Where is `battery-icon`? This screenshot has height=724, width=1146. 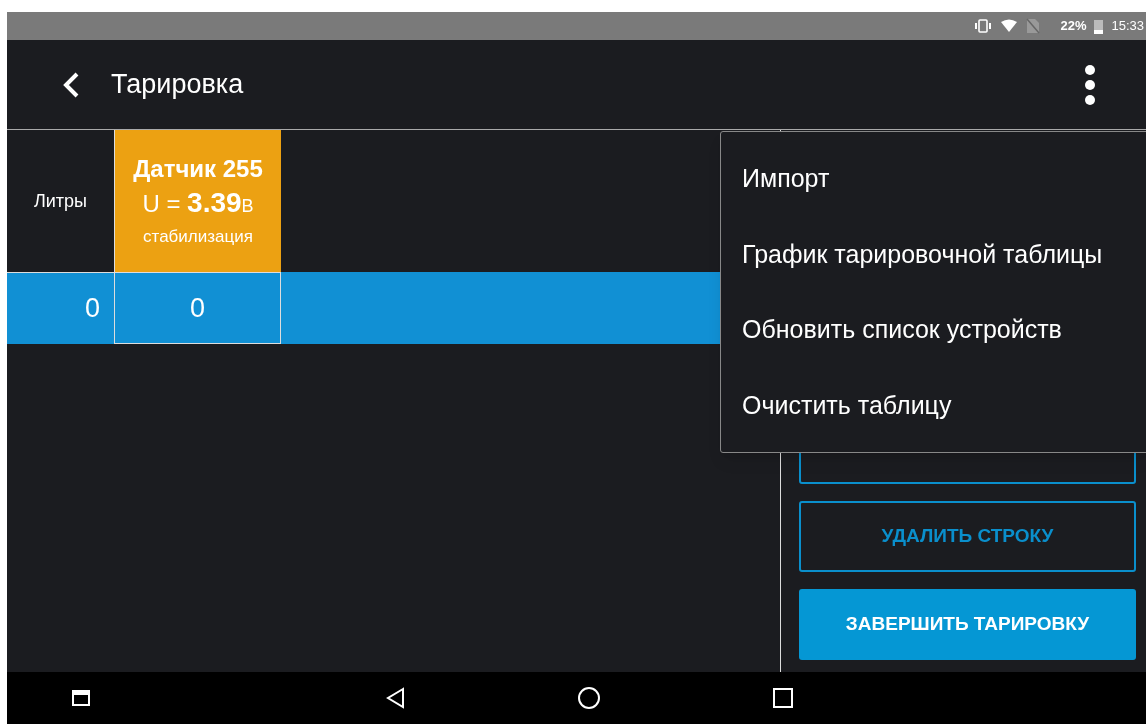 battery-icon is located at coordinates (1099, 26).